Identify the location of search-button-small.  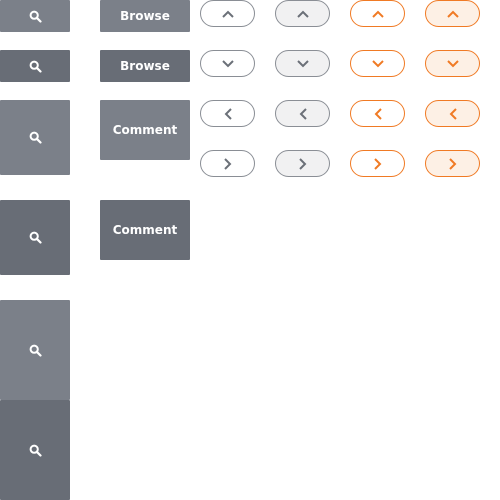
(35, 16).